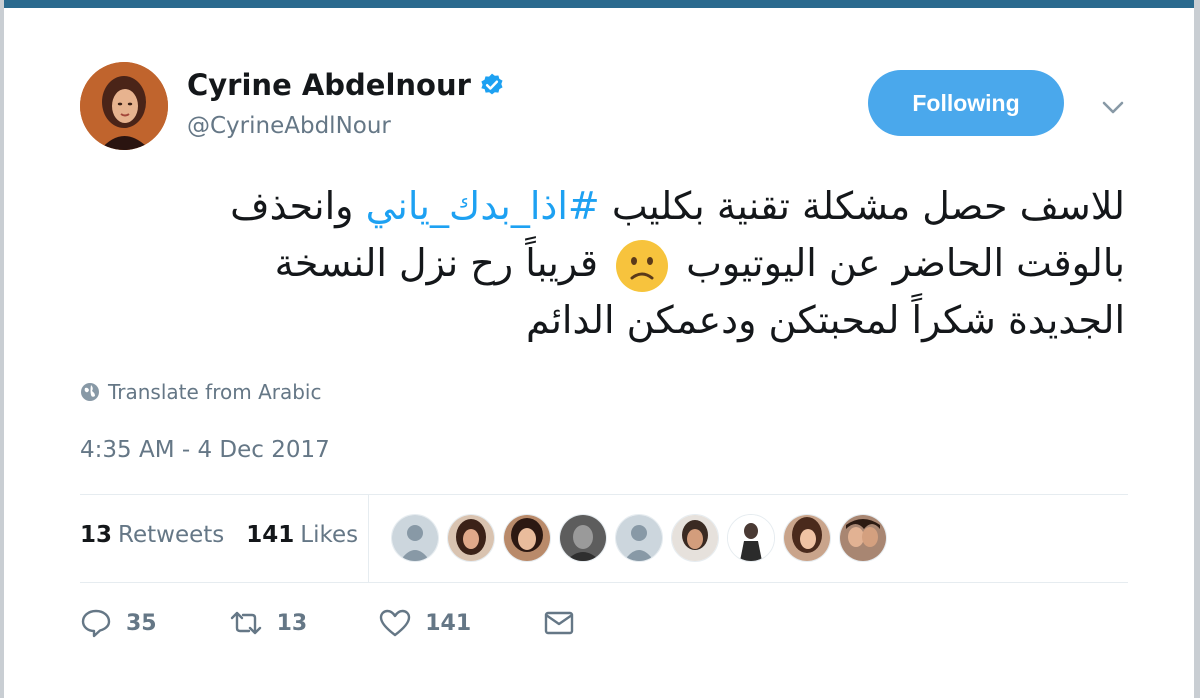 The image size is (1200, 698). Describe the element at coordinates (215, 392) in the screenshot. I see `translate-label: Translate from Arabic` at that location.